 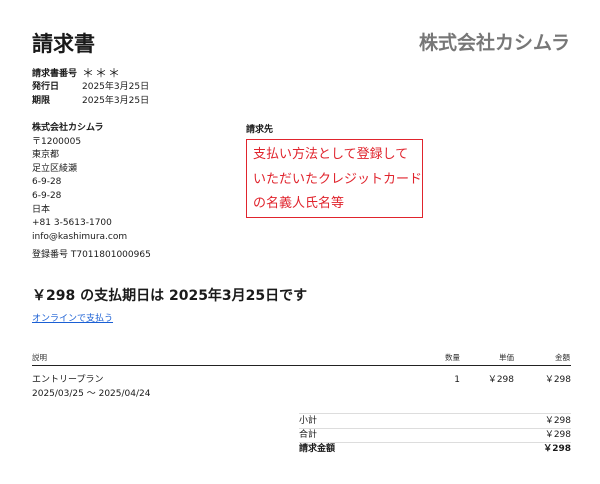 I want to click on subtotal-label: 小計, so click(x=308, y=421).